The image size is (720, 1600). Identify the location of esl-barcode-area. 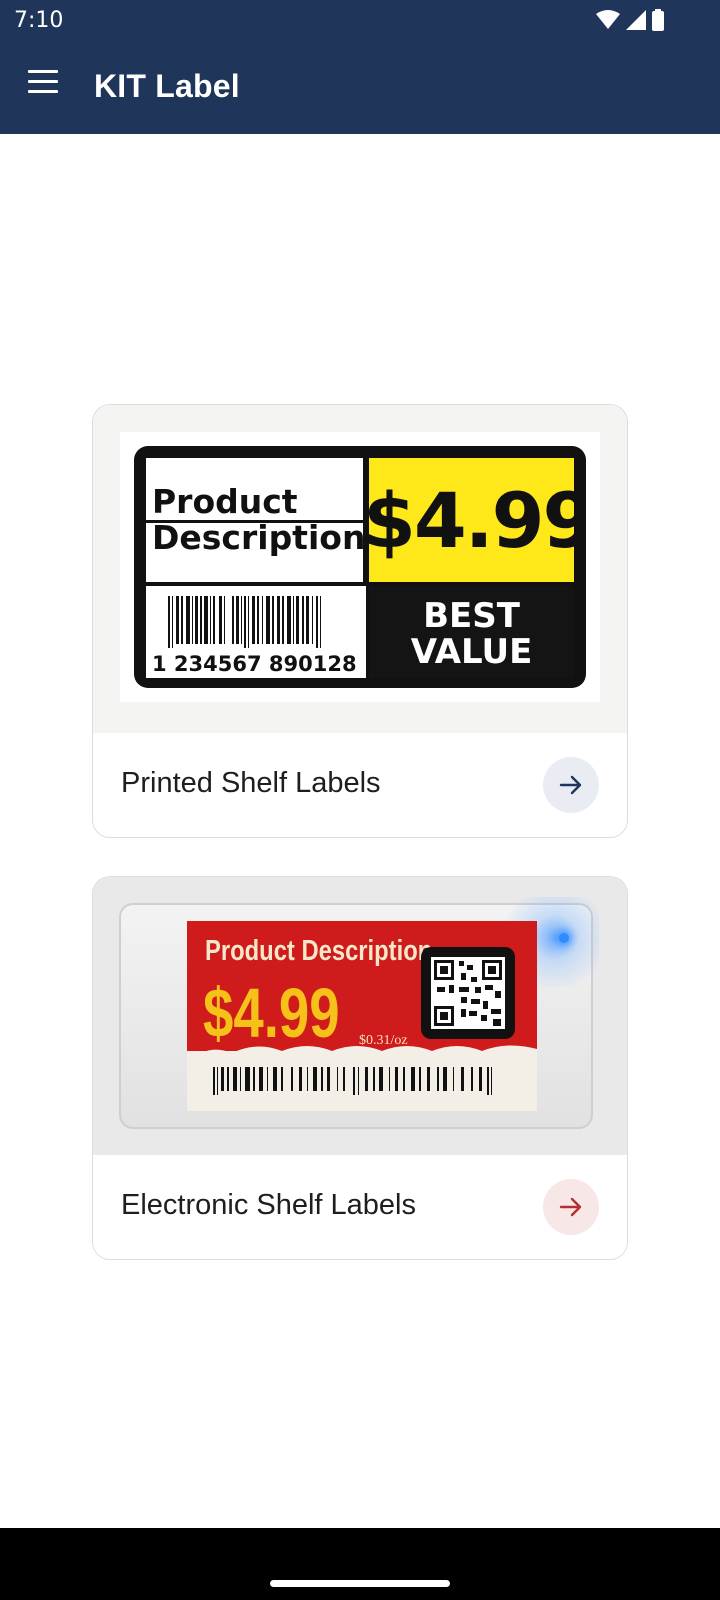
(362, 1081).